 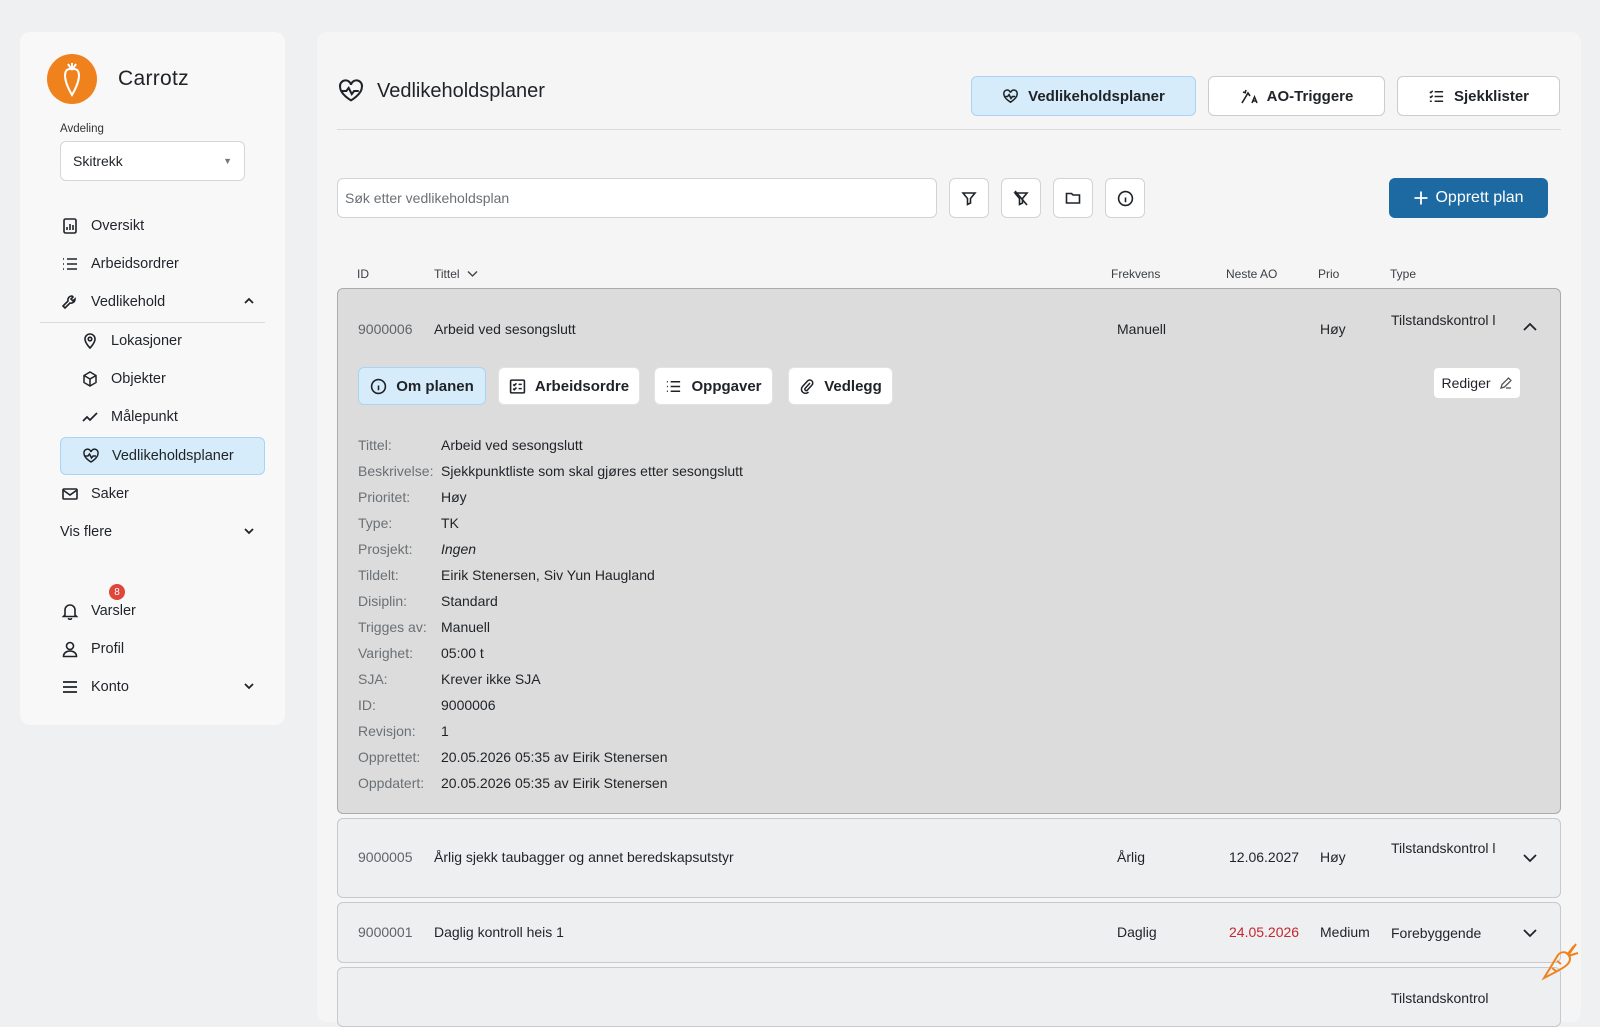 What do you see at coordinates (1142, 329) in the screenshot?
I see `row-frequency: Manuell` at bounding box center [1142, 329].